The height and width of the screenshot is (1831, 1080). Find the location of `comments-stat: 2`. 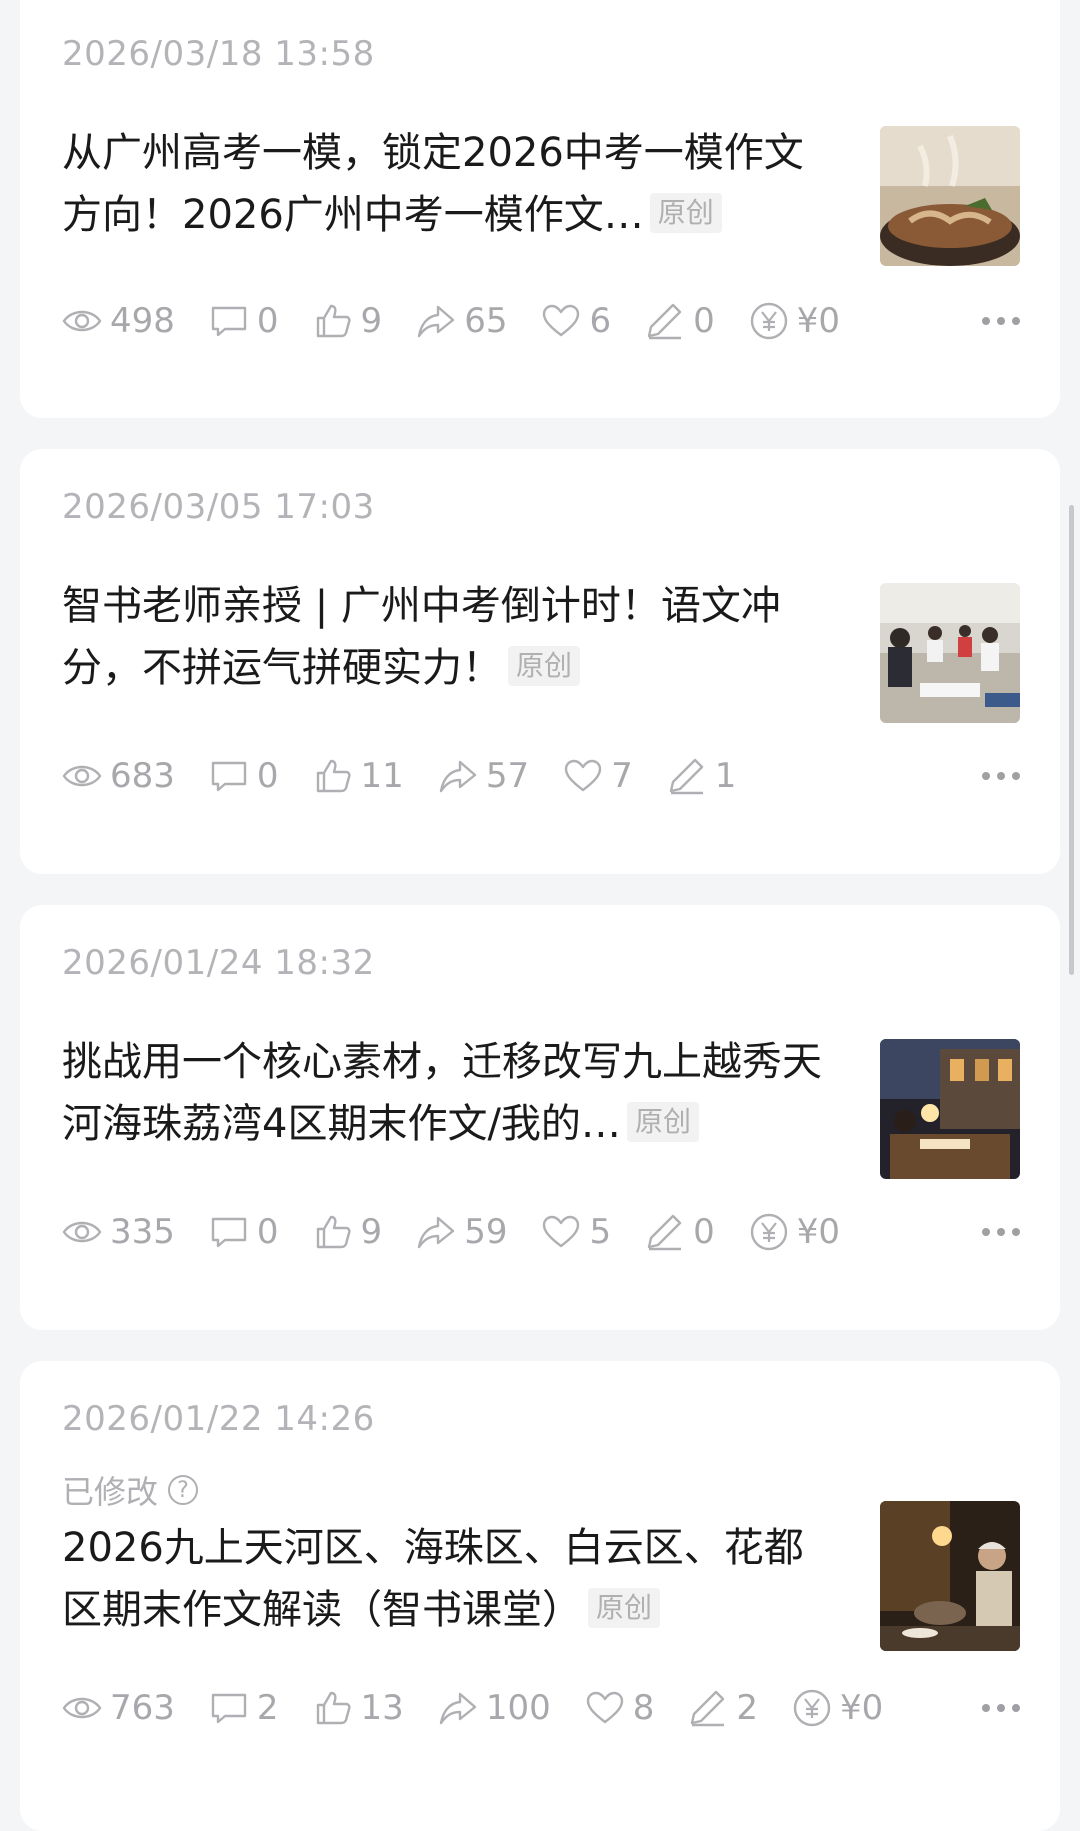

comments-stat: 2 is located at coordinates (244, 1708).